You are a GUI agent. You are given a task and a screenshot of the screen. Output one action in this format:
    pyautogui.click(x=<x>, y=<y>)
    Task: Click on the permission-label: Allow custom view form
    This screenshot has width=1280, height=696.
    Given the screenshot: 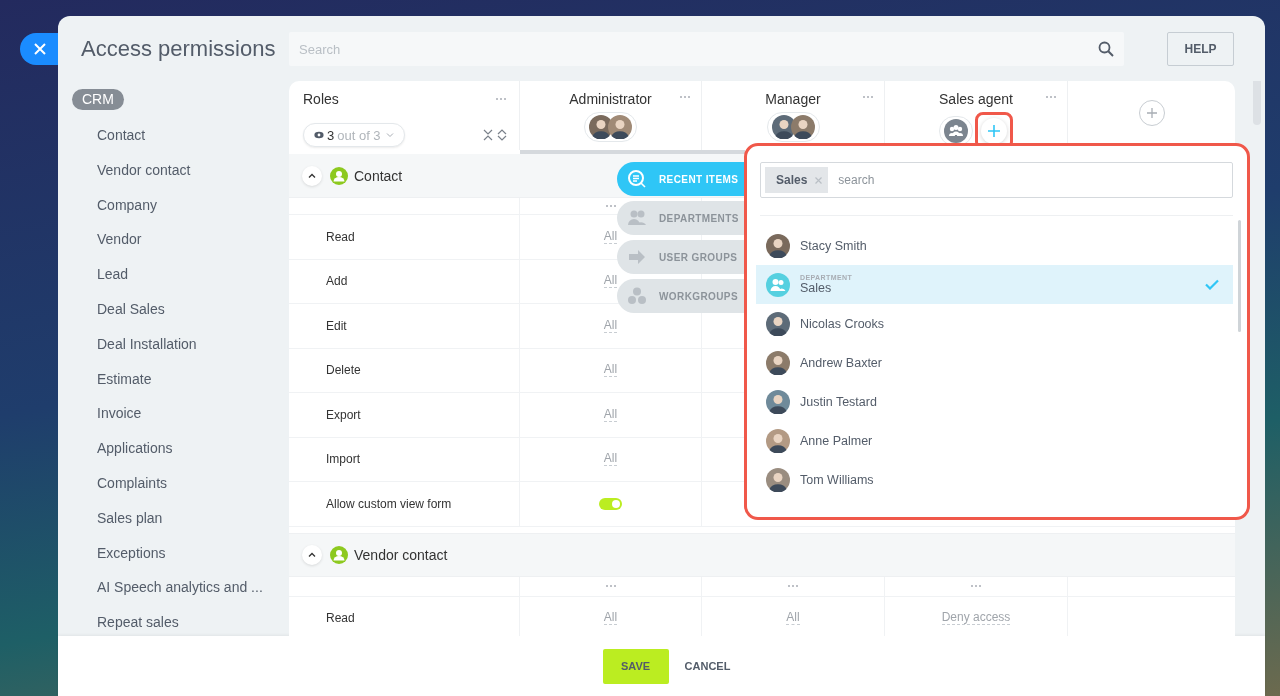 What is the action you would take?
    pyautogui.click(x=389, y=503)
    